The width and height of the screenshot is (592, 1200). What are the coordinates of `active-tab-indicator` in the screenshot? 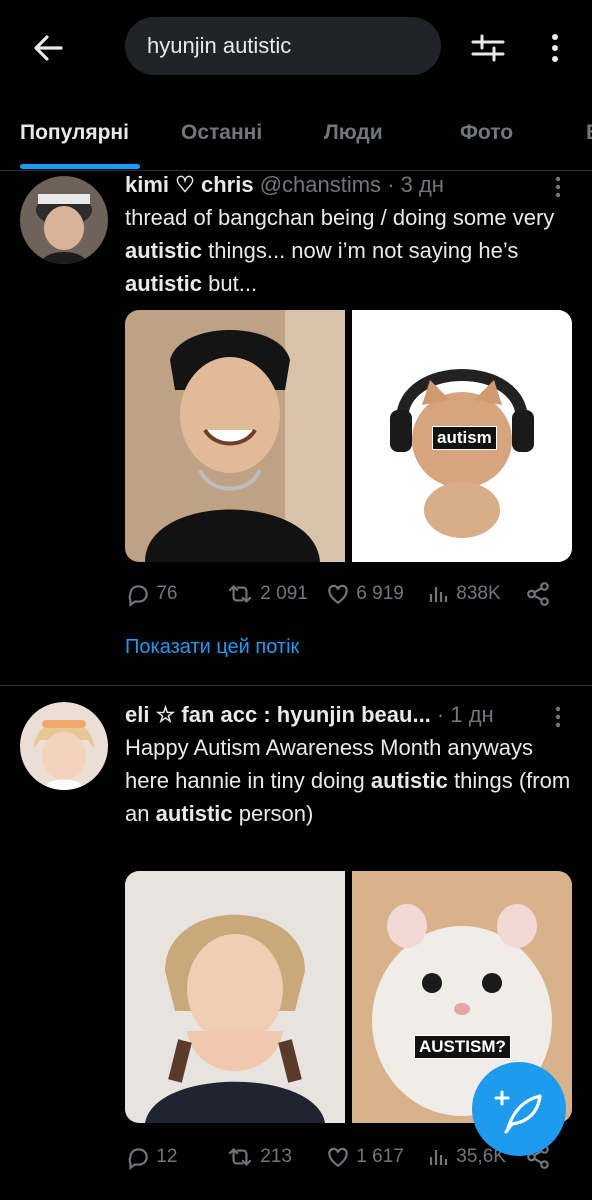 It's located at (80, 166).